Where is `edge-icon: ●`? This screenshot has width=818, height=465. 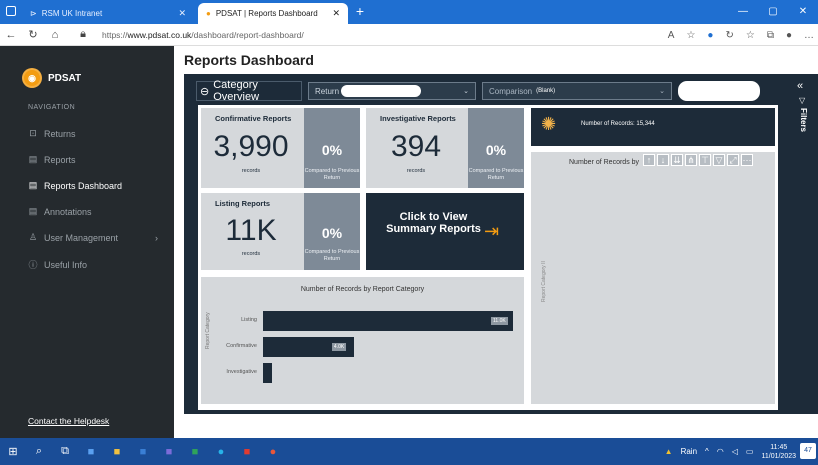 edge-icon: ● is located at coordinates (221, 451).